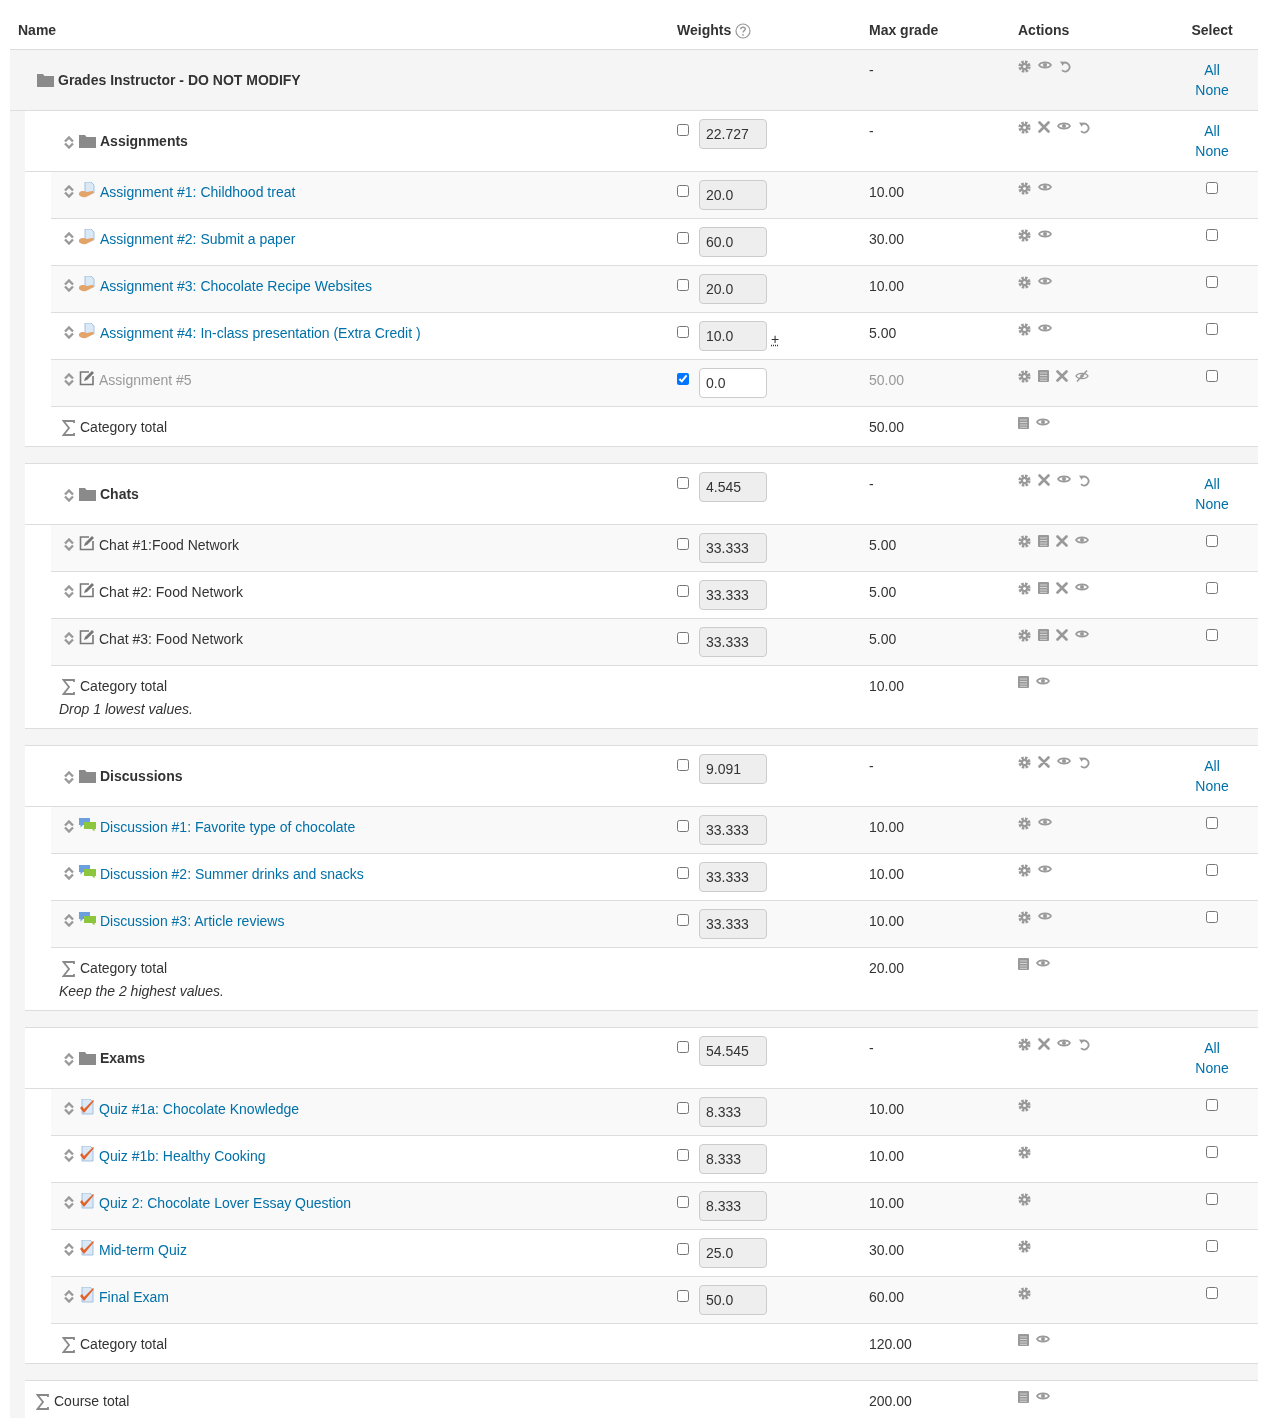 Image resolution: width=1272 pixels, height=1418 pixels. Describe the element at coordinates (733, 1051) in the screenshot. I see `weight-input: 54.545` at that location.